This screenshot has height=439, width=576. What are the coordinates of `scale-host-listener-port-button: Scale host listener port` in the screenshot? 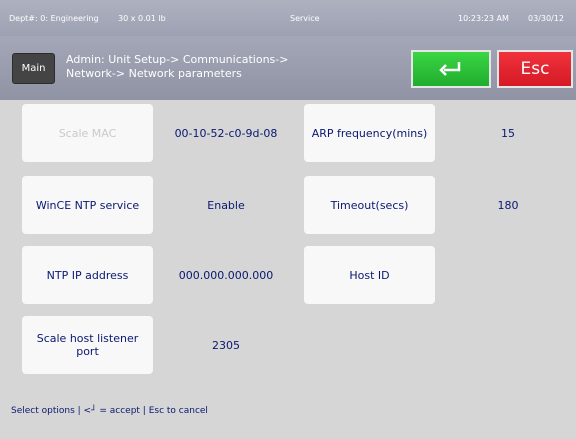 It's located at (87, 345).